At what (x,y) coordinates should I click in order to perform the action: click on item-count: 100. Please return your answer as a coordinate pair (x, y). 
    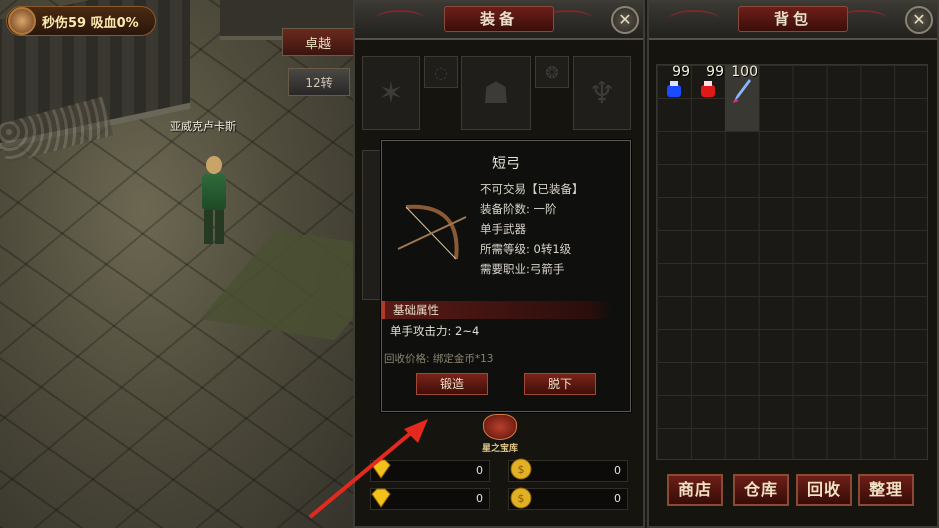
    Looking at the image, I should click on (744, 72).